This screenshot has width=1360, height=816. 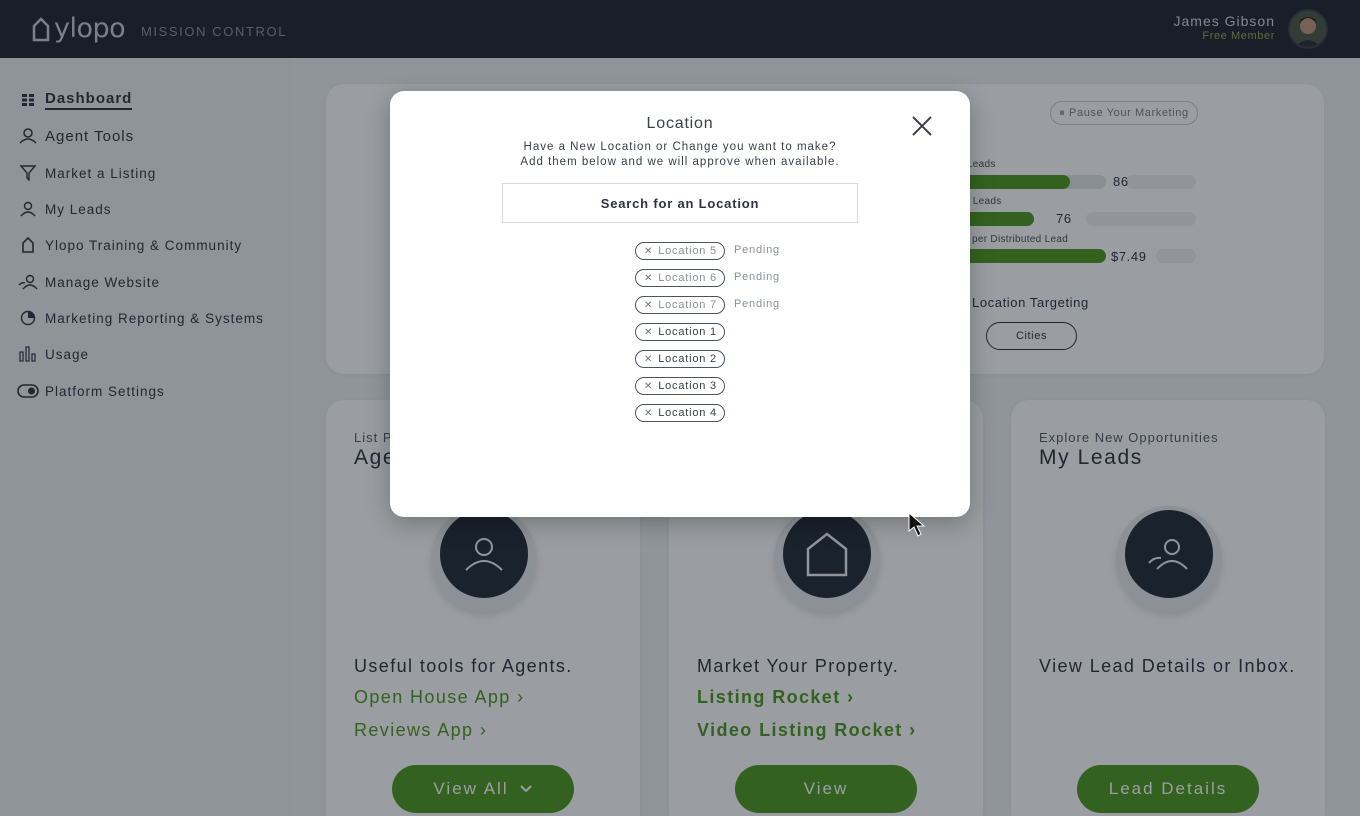 I want to click on chip-label: Location 2, so click(x=687, y=359).